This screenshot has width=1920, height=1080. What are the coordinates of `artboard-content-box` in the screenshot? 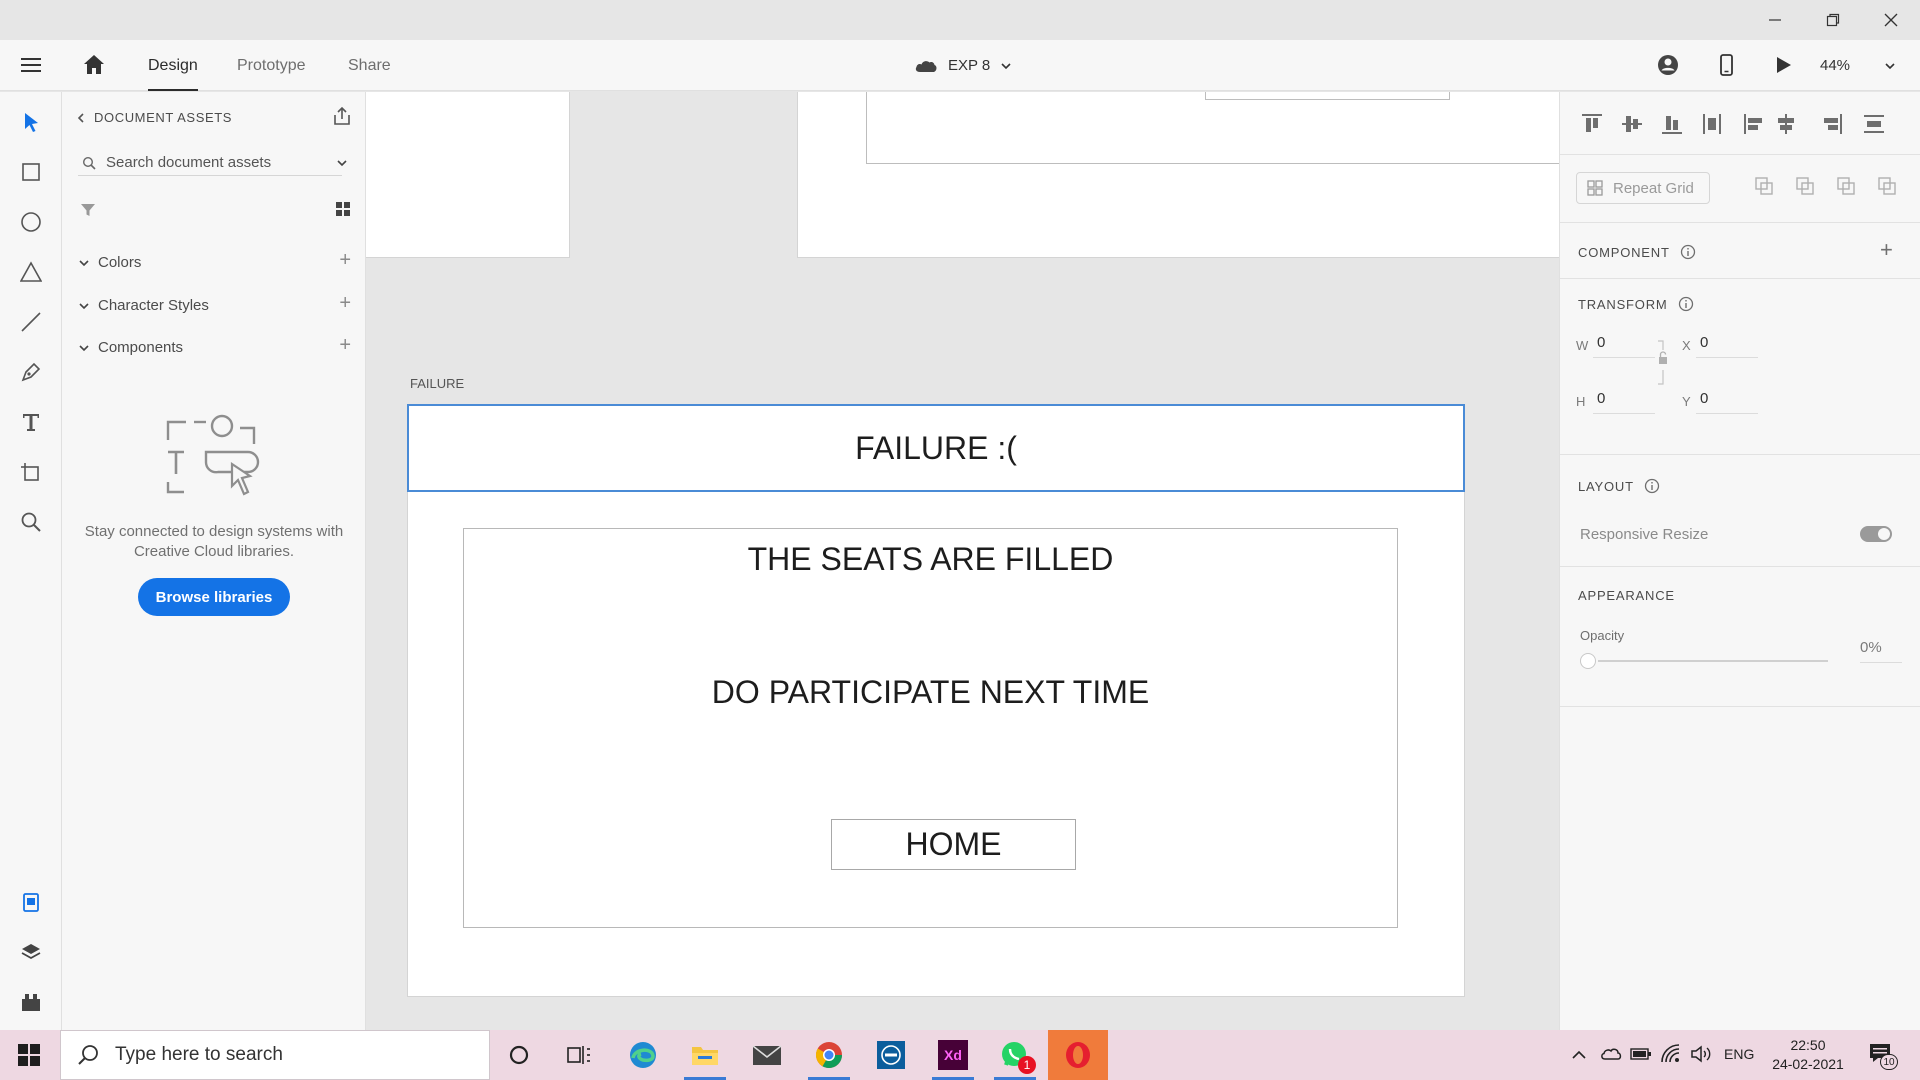 It's located at (1212, 128).